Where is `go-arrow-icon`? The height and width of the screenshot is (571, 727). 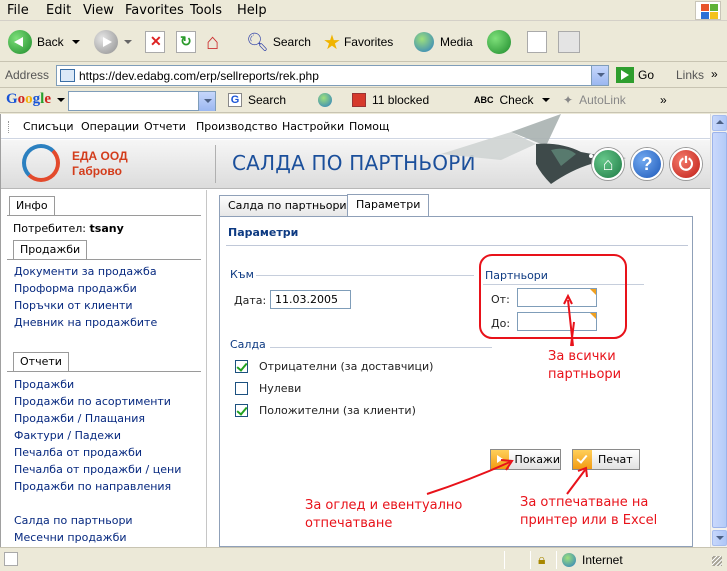
go-arrow-icon is located at coordinates (625, 75).